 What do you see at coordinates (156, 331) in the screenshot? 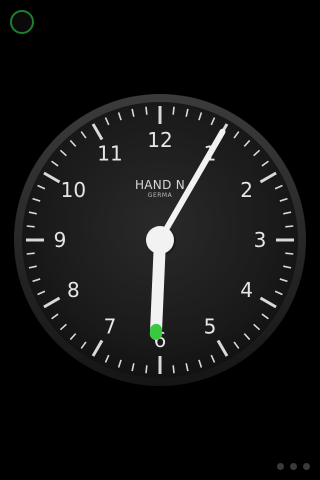
I see `hour-hand-tip` at bounding box center [156, 331].